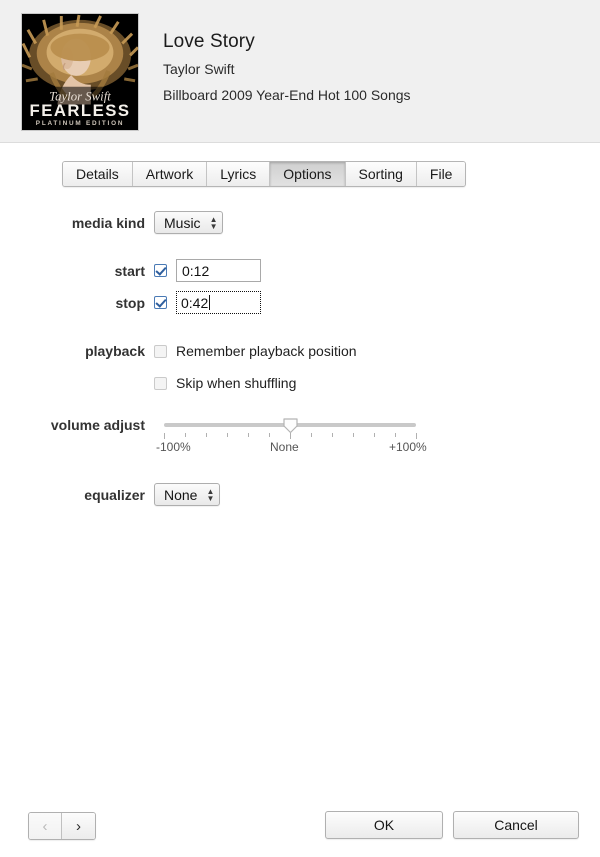 Image resolution: width=600 pixels, height=857 pixels. What do you see at coordinates (170, 174) in the screenshot?
I see `tab-artwork: Artwork` at bounding box center [170, 174].